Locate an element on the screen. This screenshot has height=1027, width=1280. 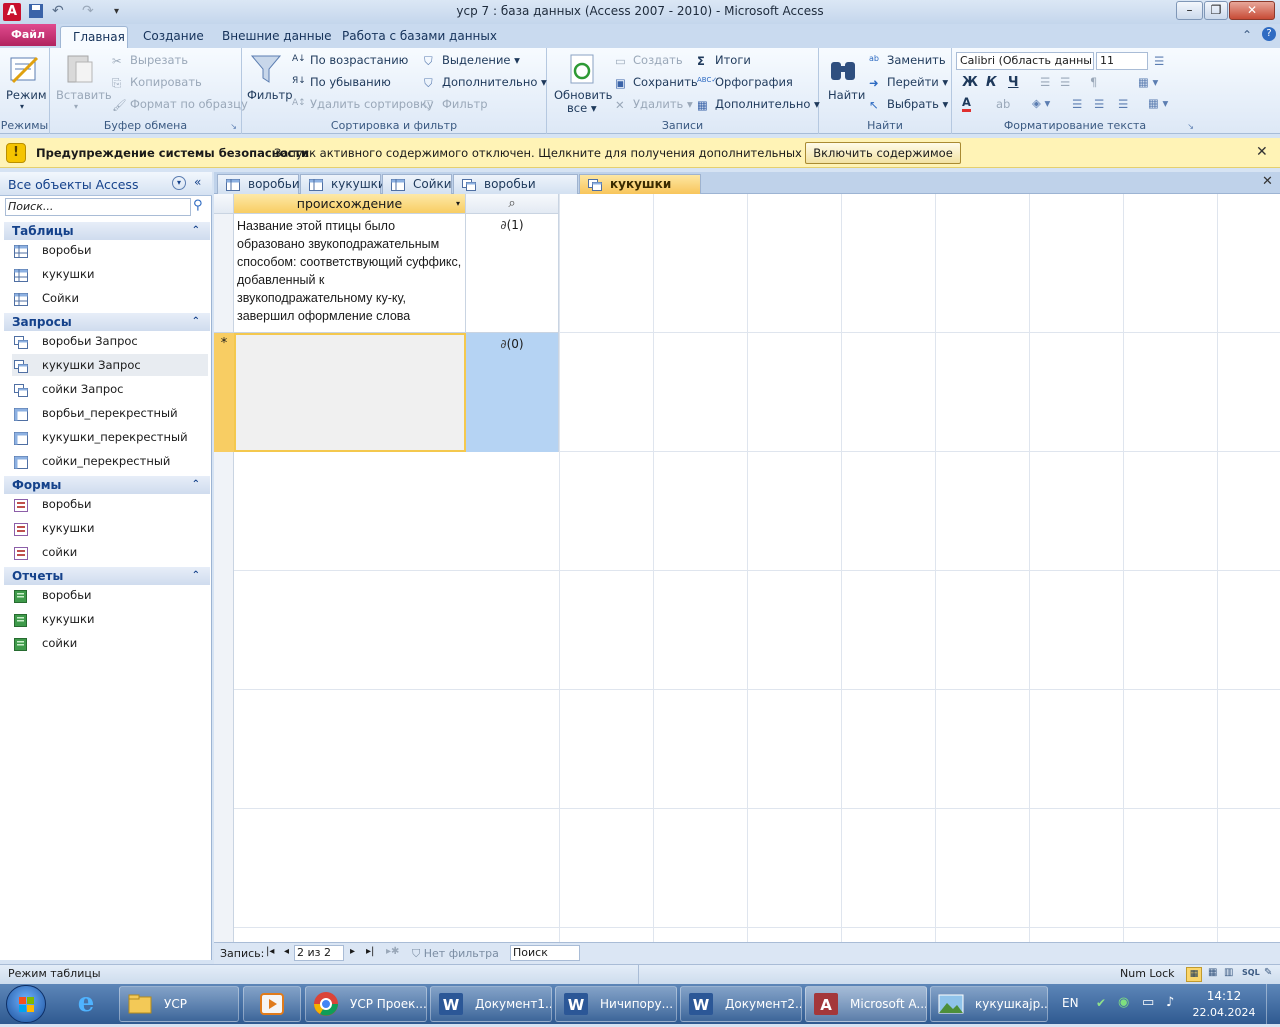
paste-dropdown-icon: ▾ is located at coordinates (76, 106).